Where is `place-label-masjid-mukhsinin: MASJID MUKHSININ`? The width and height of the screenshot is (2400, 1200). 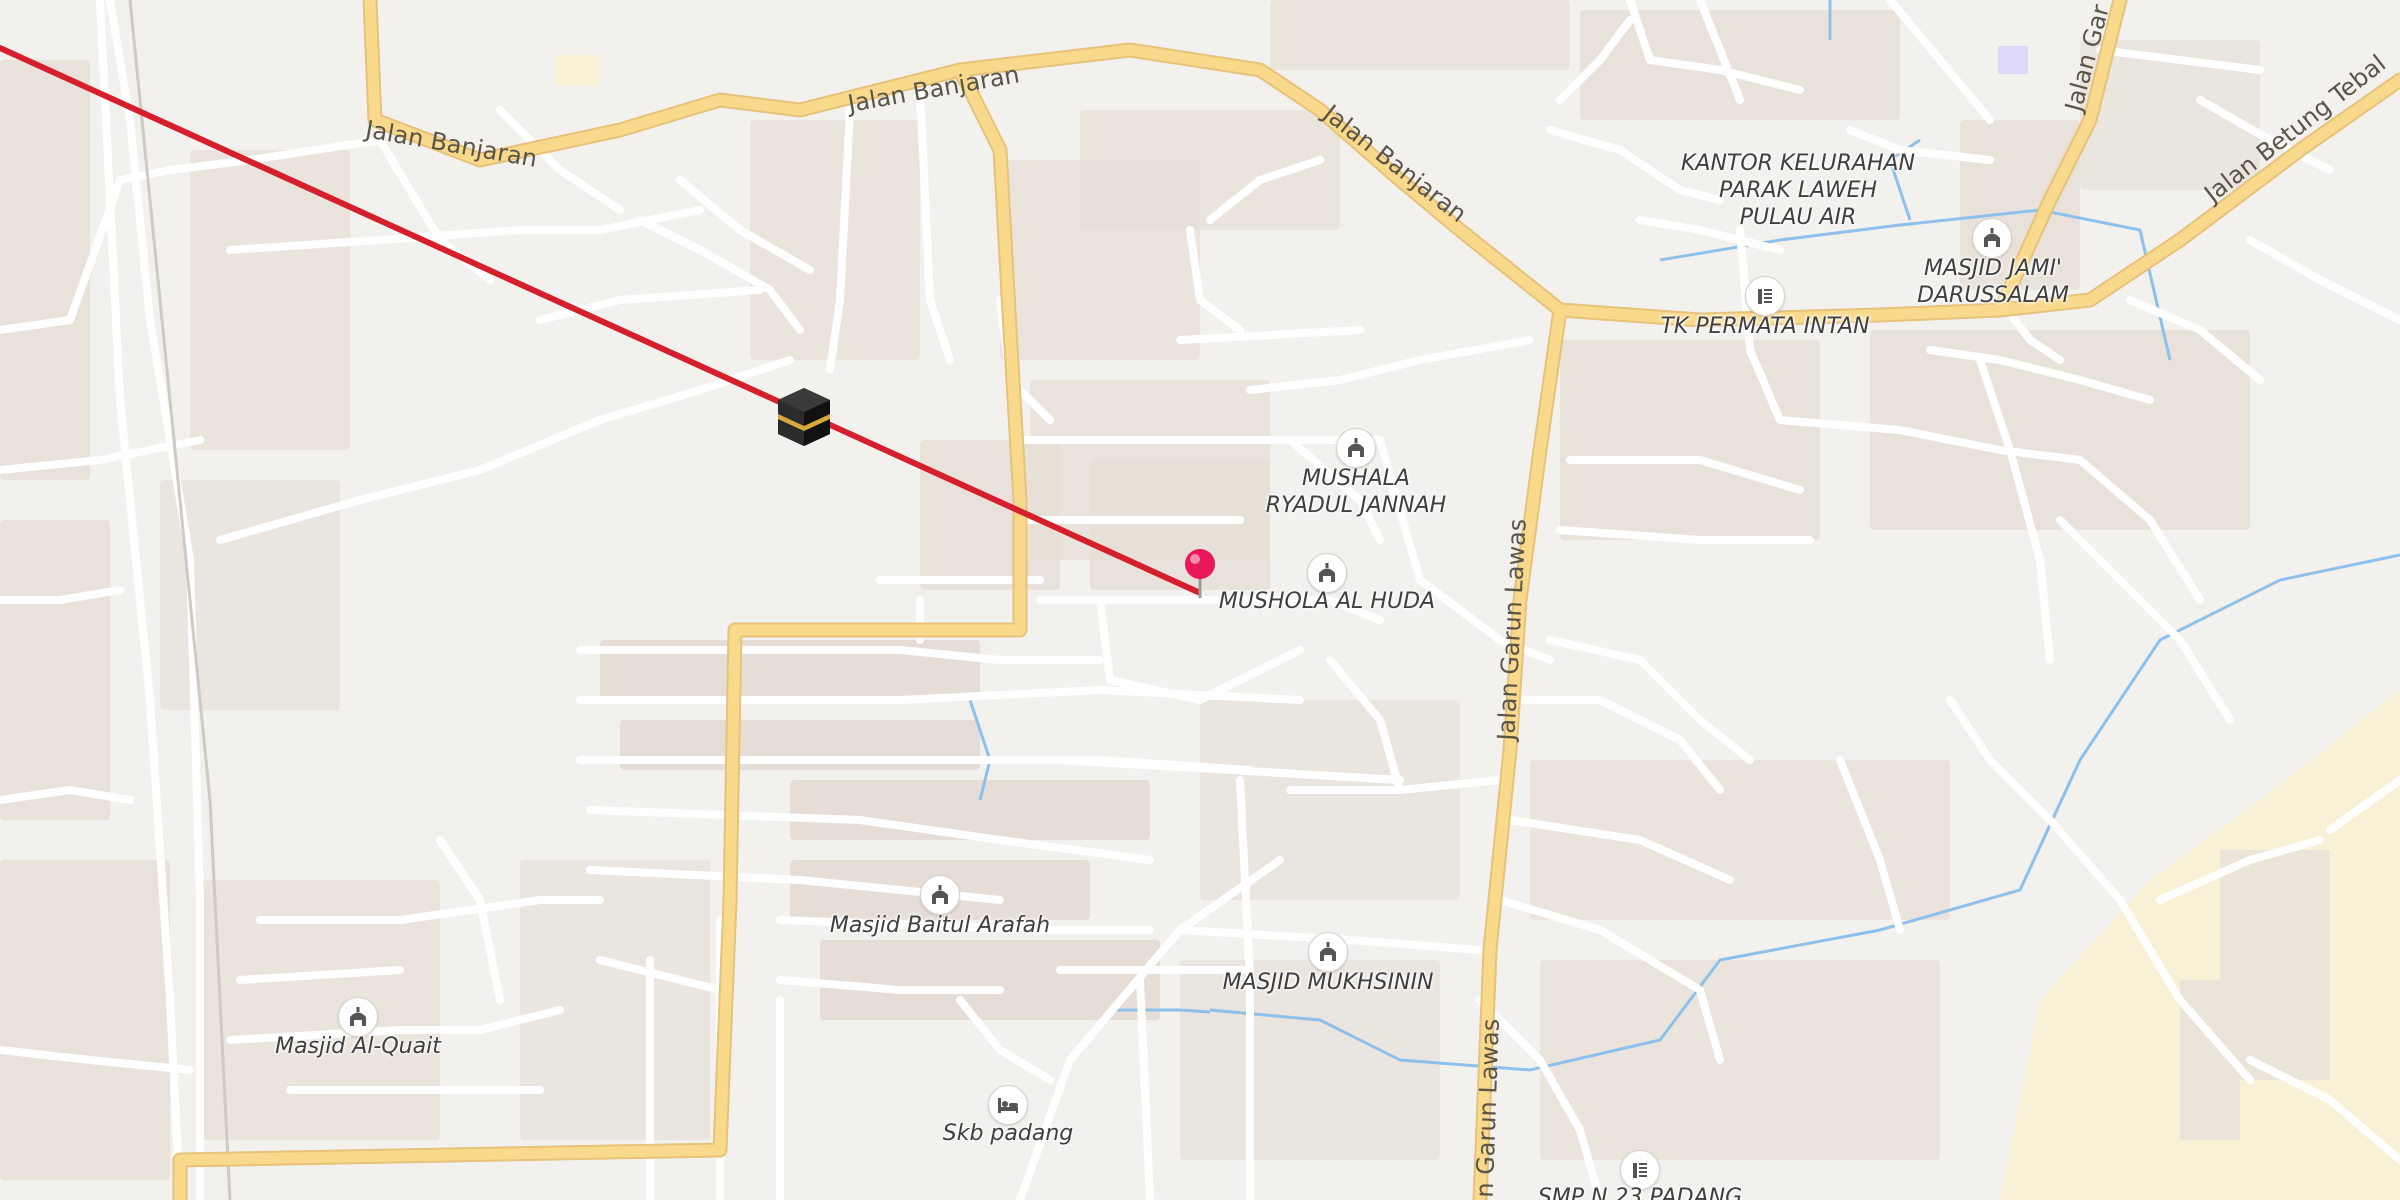
place-label-masjid-mukhsinin: MASJID MUKHSININ is located at coordinates (1328, 982).